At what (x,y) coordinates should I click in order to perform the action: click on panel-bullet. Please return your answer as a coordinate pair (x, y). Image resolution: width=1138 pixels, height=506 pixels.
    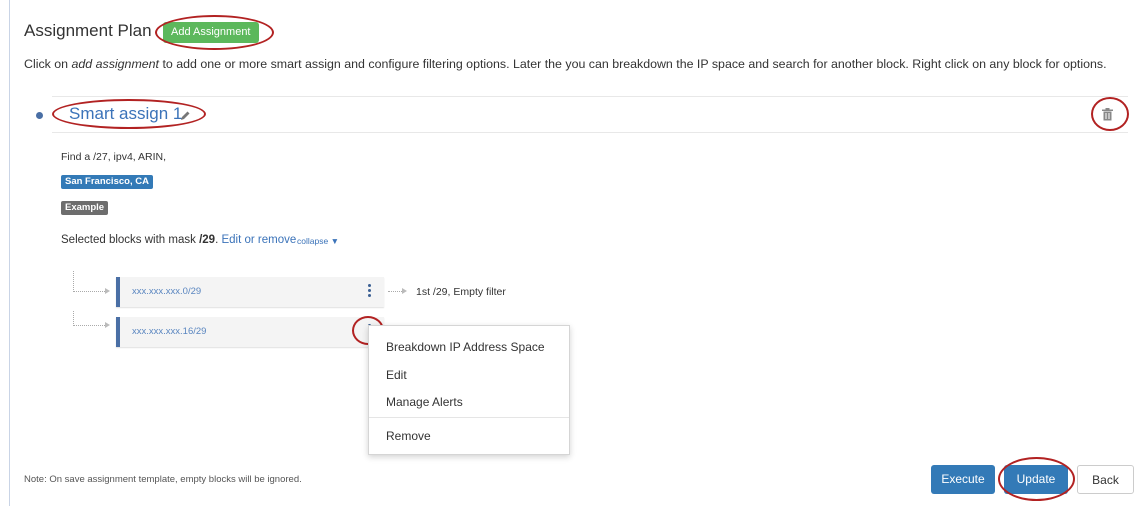
    Looking at the image, I should click on (39, 115).